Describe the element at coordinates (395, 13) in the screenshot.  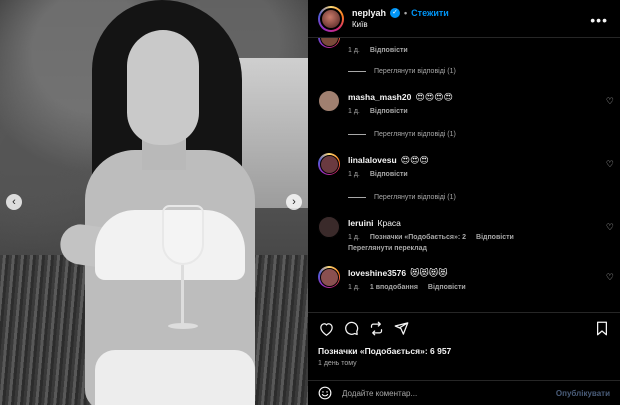
I see `verified-badge-icon: ✓` at that location.